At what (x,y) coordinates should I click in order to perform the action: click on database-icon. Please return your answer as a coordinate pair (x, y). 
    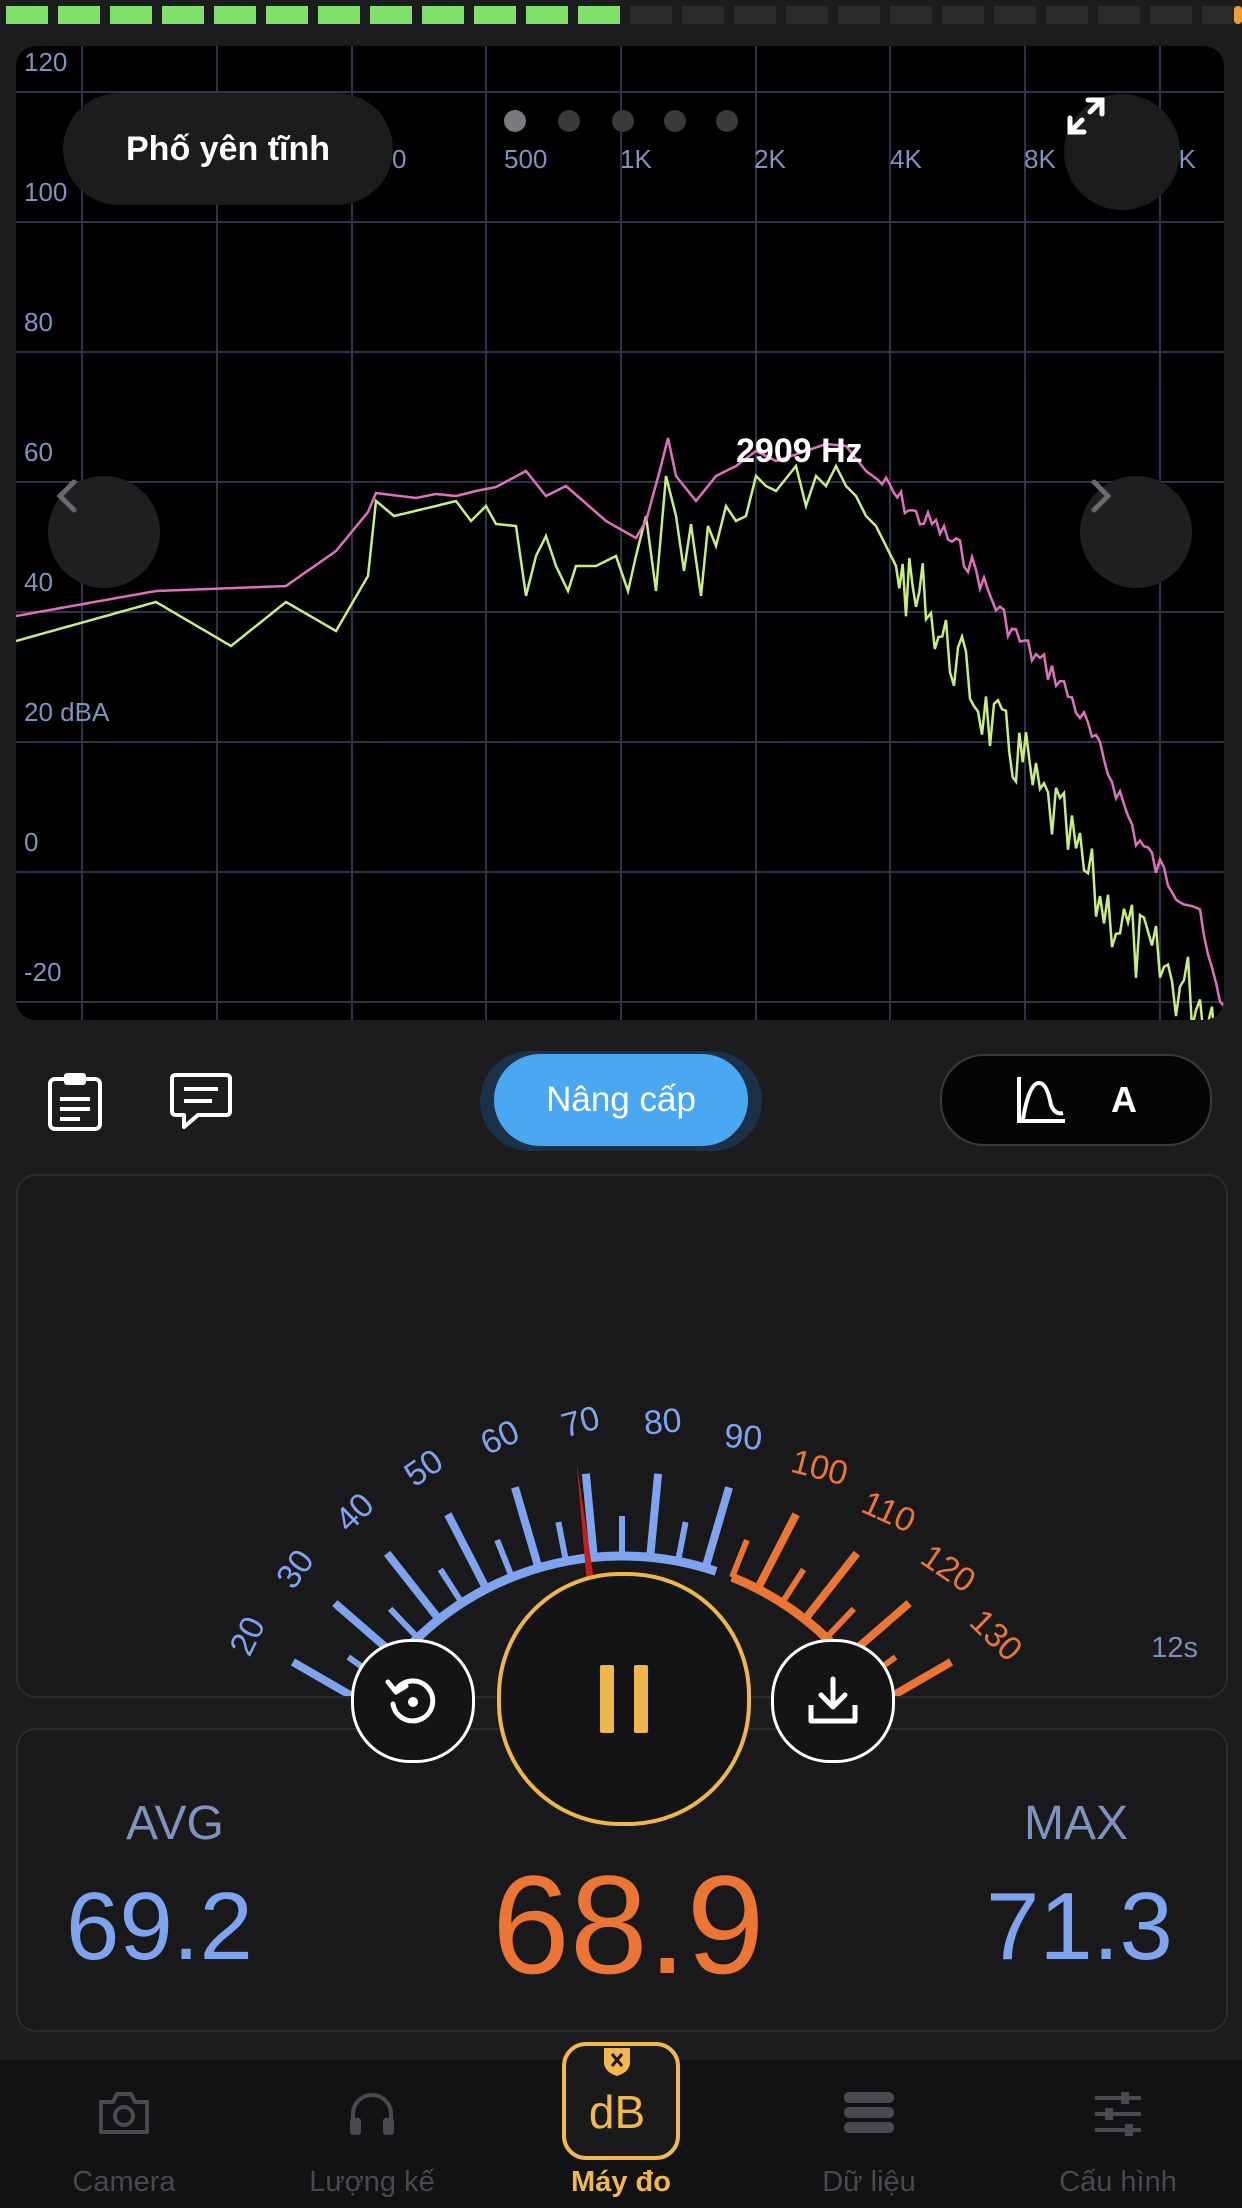
    Looking at the image, I should click on (869, 2112).